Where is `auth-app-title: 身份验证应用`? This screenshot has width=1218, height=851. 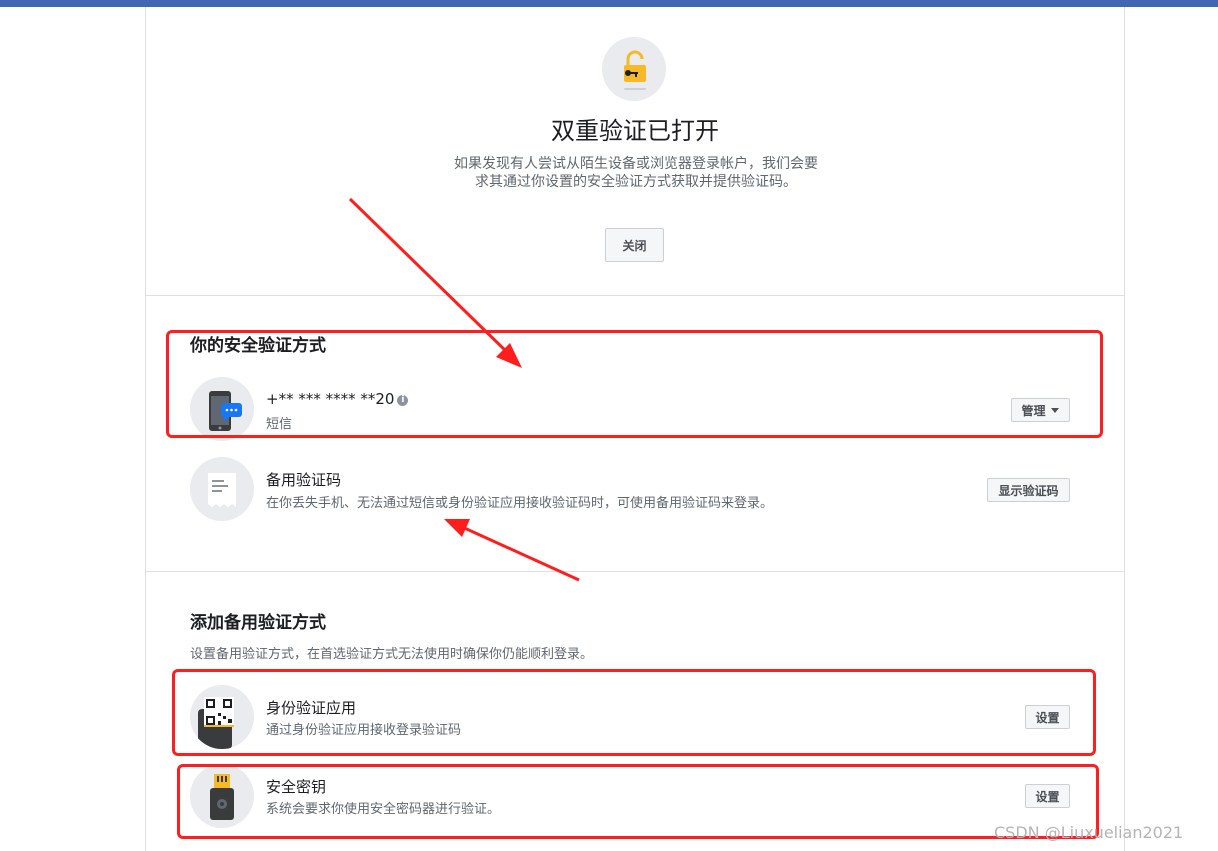 auth-app-title: 身份验证应用 is located at coordinates (311, 708).